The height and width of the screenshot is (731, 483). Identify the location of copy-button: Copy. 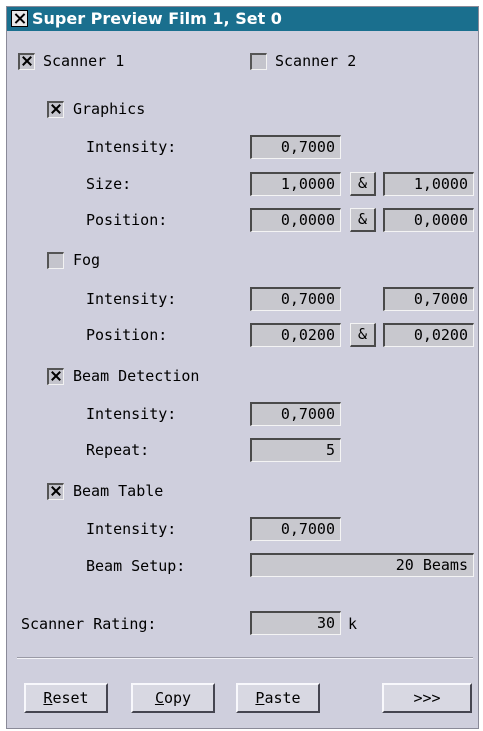
(173, 698).